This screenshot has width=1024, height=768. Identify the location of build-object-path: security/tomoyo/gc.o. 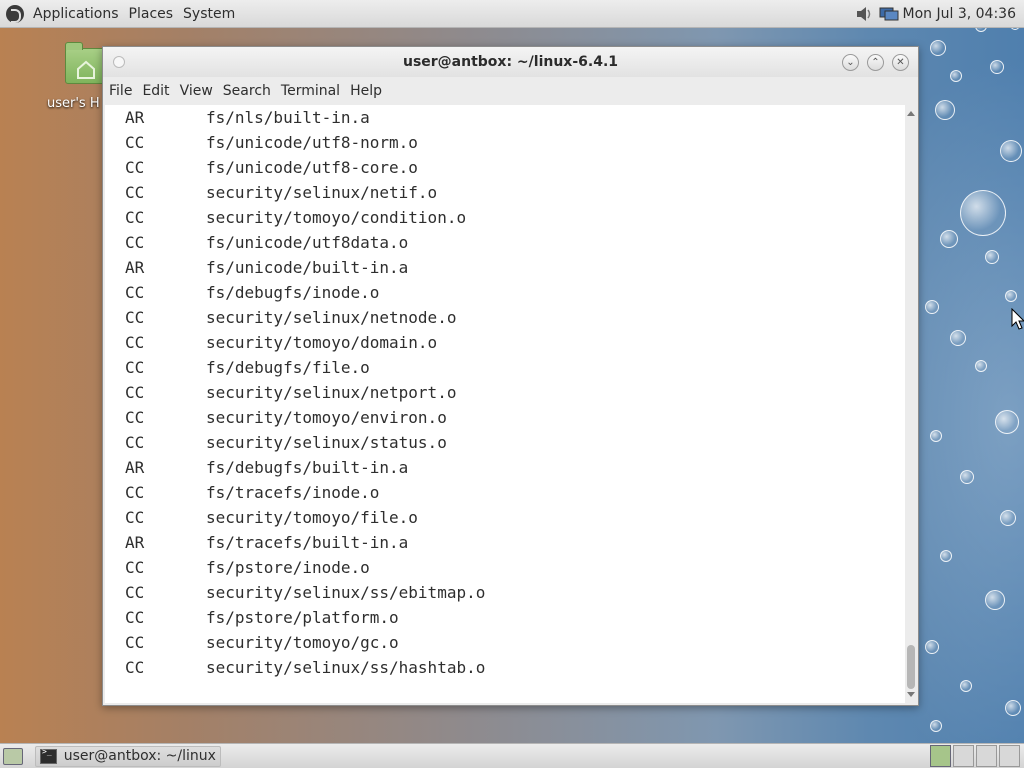
(302, 642).